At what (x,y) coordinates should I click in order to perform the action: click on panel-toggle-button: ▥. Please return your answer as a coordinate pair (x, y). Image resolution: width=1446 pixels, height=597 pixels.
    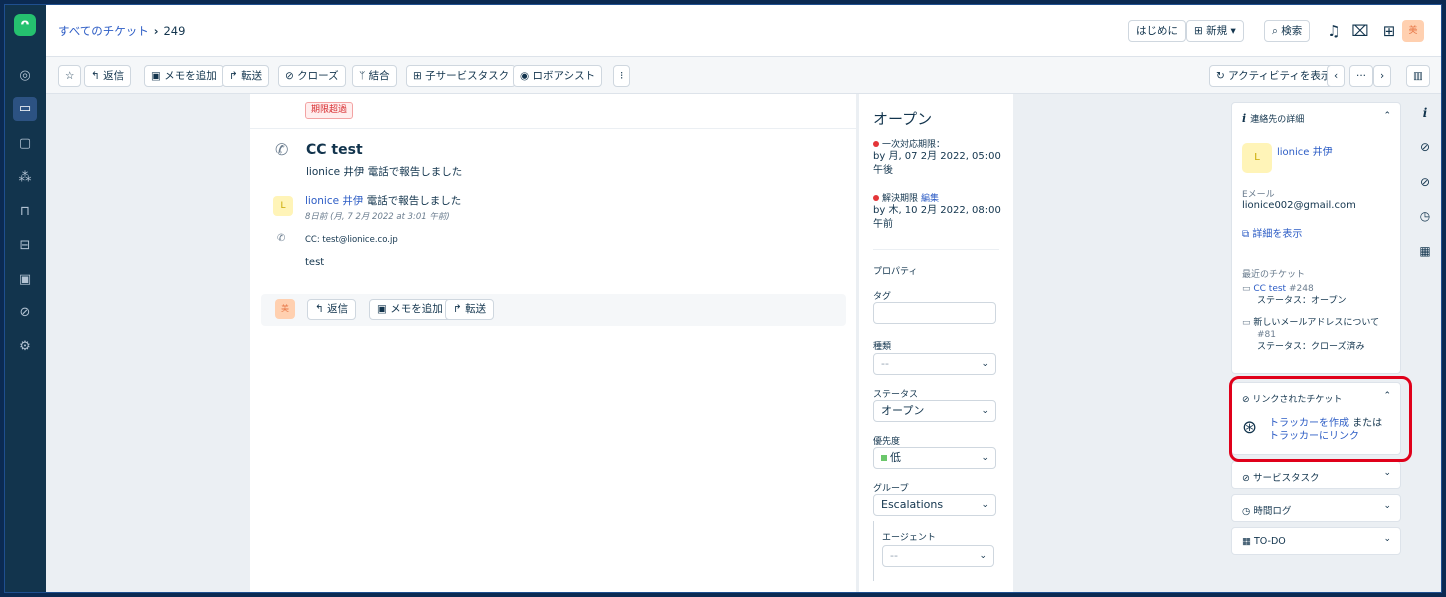
    Looking at the image, I should click on (1418, 76).